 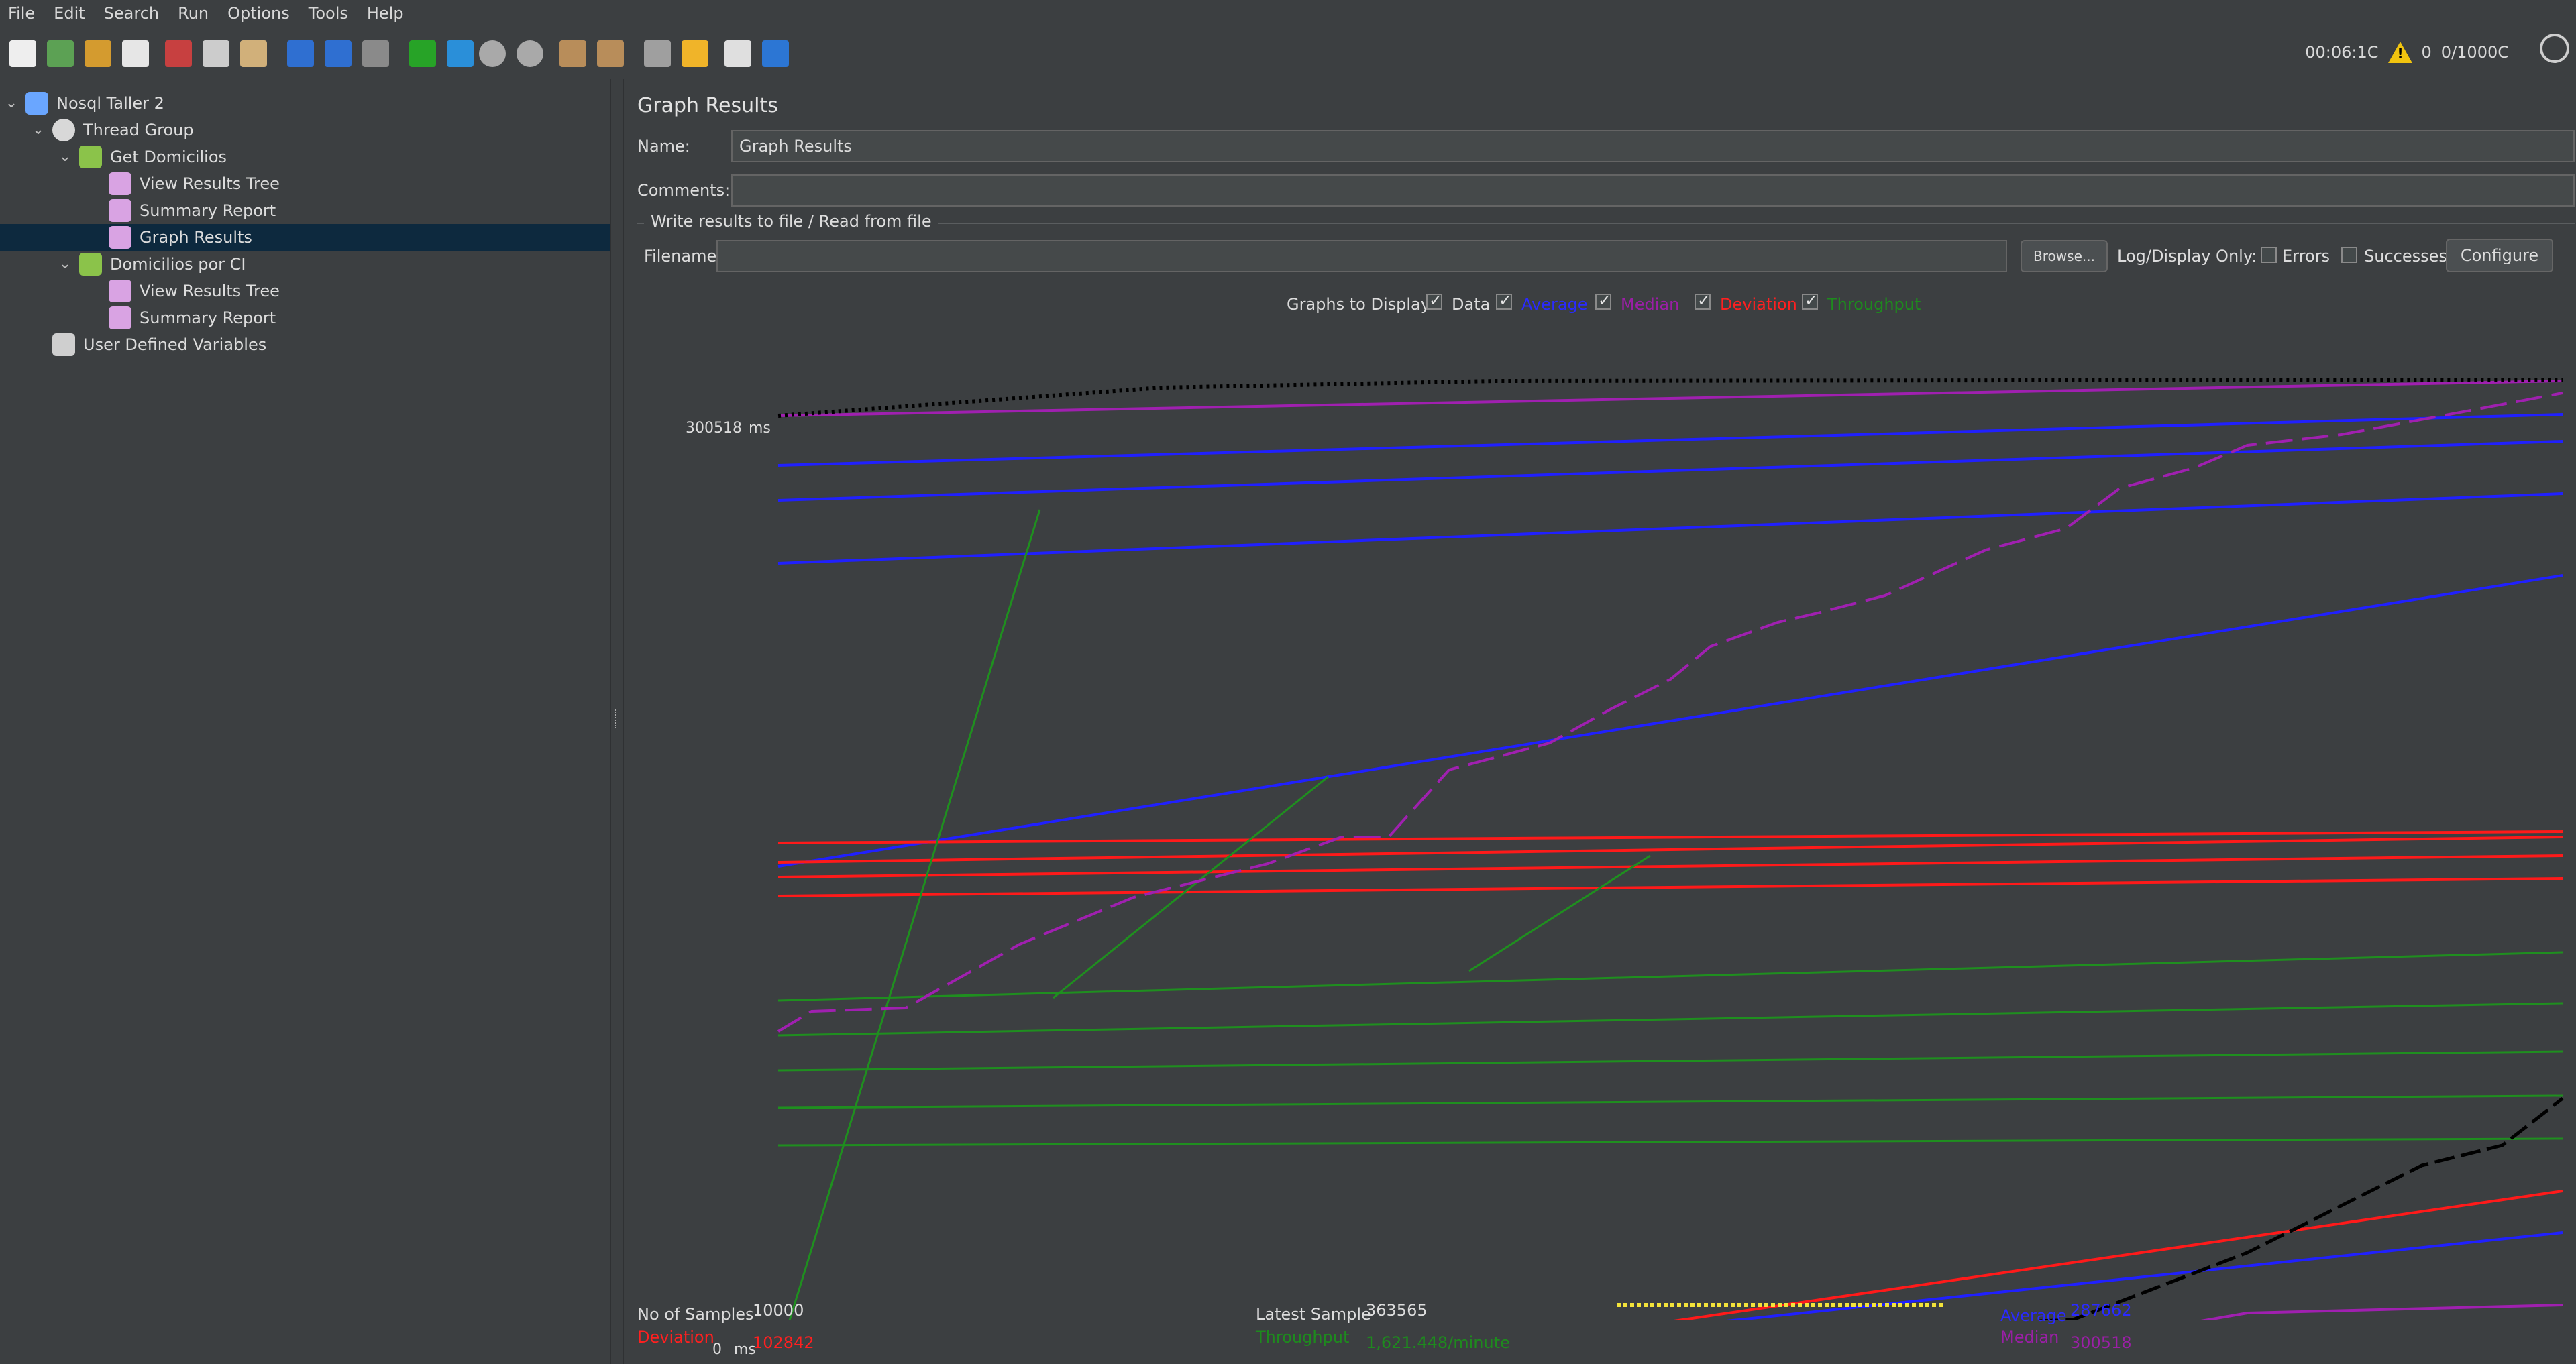 I want to click on tree-node-domicilios-por-ci: ⌄ Domicilios por CI, so click(x=152, y=264).